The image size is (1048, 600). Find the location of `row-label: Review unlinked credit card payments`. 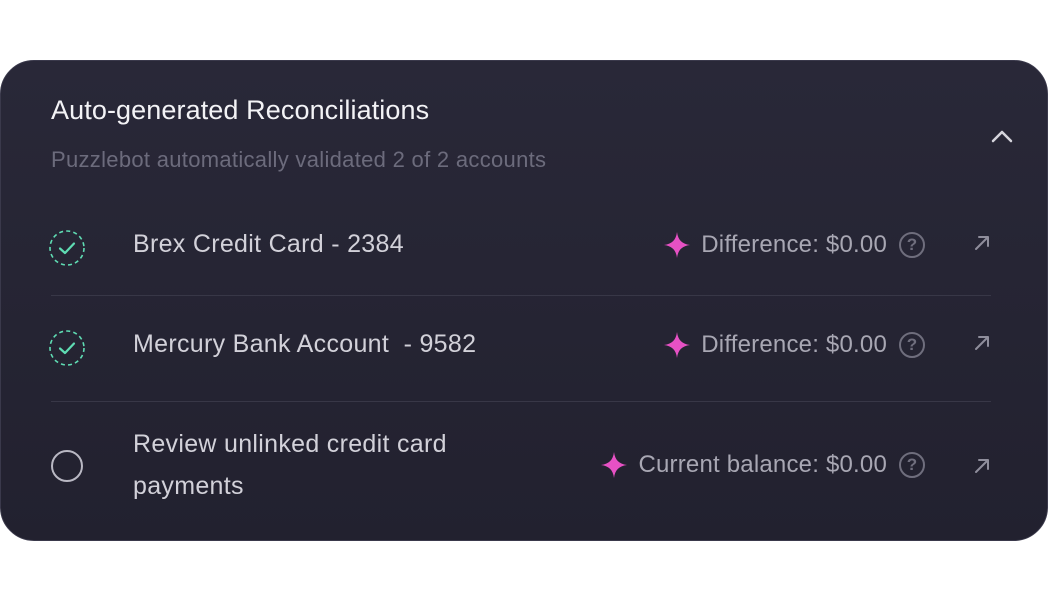

row-label: Review unlinked credit card payments is located at coordinates (290, 465).